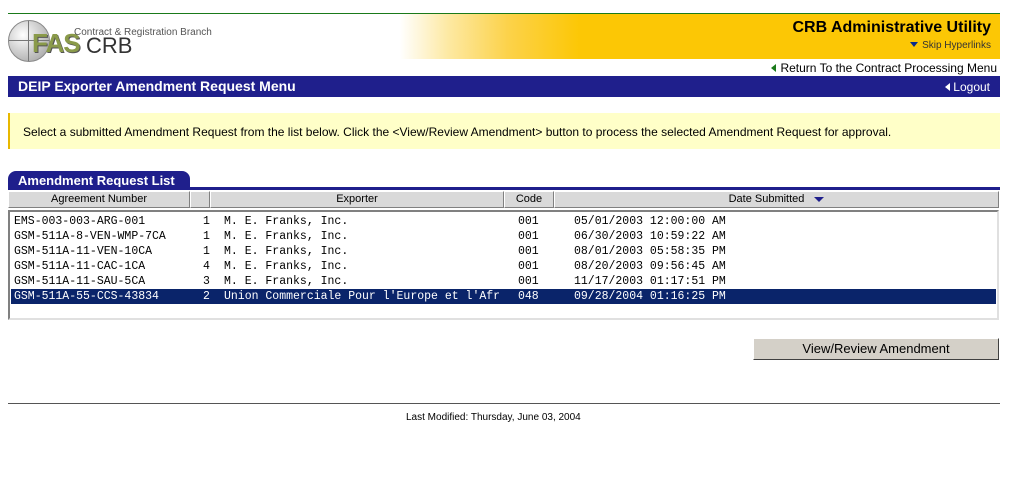 The image size is (1010, 482). I want to click on list-cell-agreement: GSM-511A-8-VEN-WMP-7CA, so click(90, 236).